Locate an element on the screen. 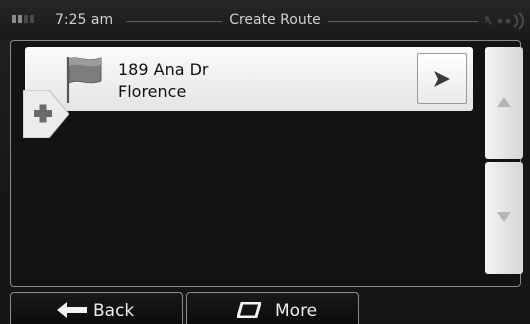 This screenshot has height=324, width=530. title-divider-right is located at coordinates (403, 21).